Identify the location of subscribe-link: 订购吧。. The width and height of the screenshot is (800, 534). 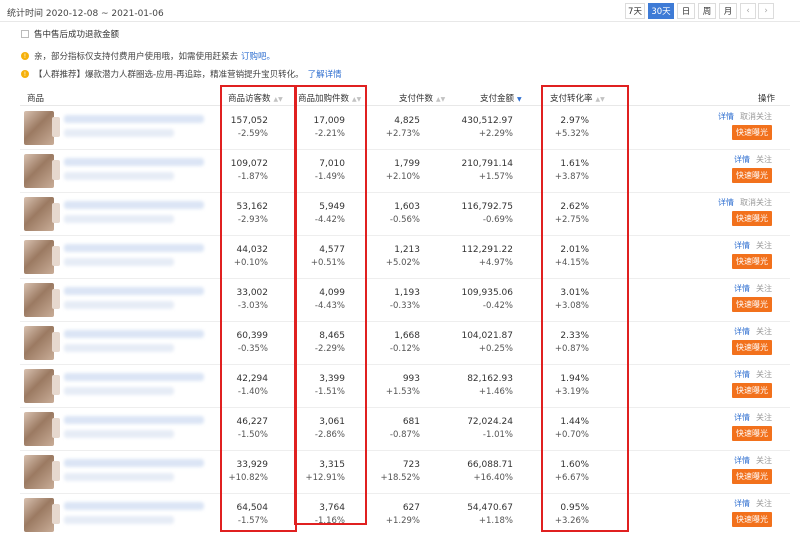
(258, 56).